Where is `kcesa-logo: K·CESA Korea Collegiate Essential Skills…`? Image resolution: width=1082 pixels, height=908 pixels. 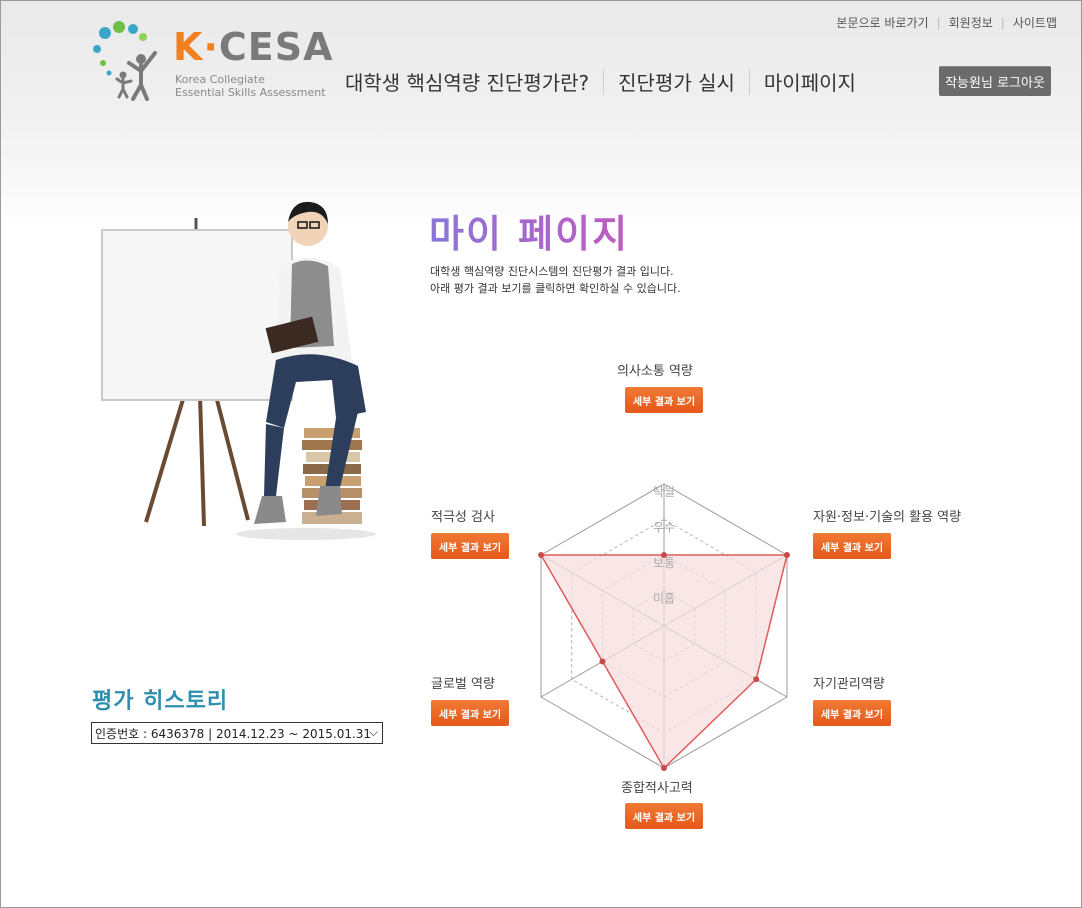 kcesa-logo: K·CESA Korea Collegiate Essential Skills… is located at coordinates (211, 60).